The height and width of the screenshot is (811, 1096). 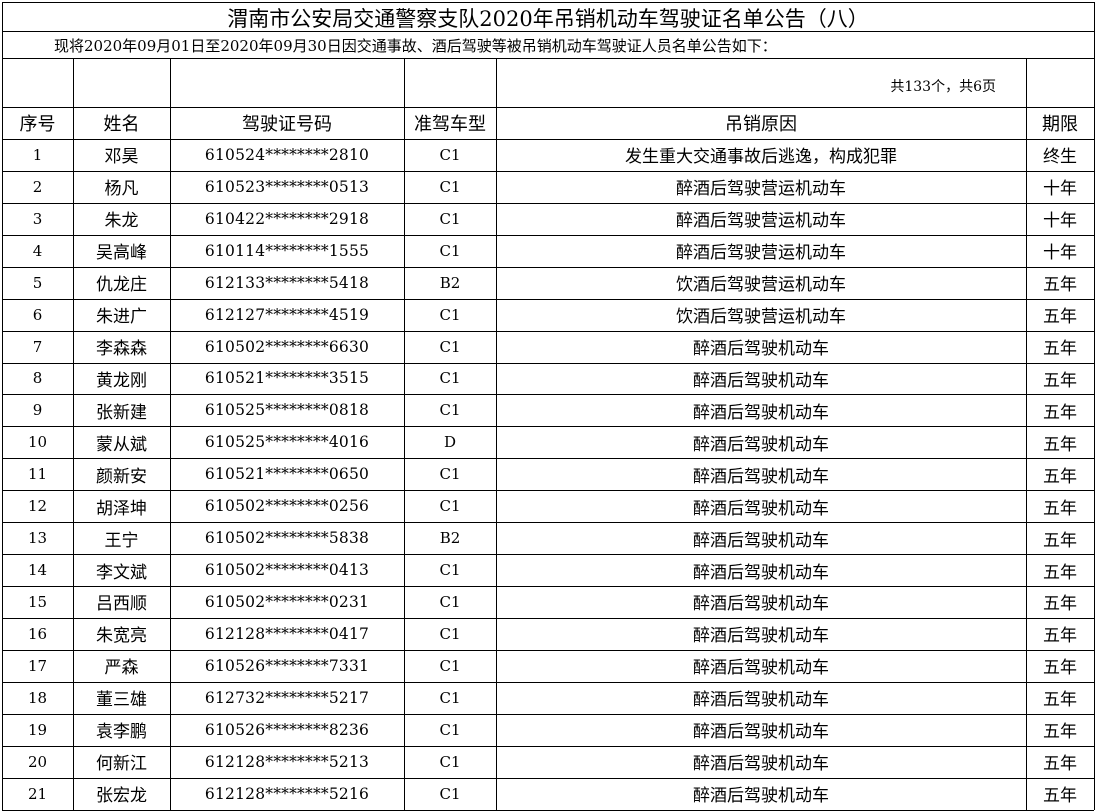 I want to click on index-cell: 6, so click(x=37, y=314).